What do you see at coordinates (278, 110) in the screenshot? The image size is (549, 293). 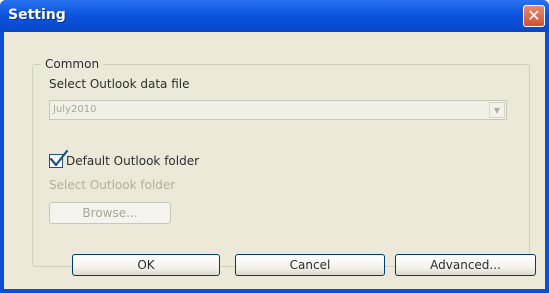 I see `data-file-select: July2010 ▼` at bounding box center [278, 110].